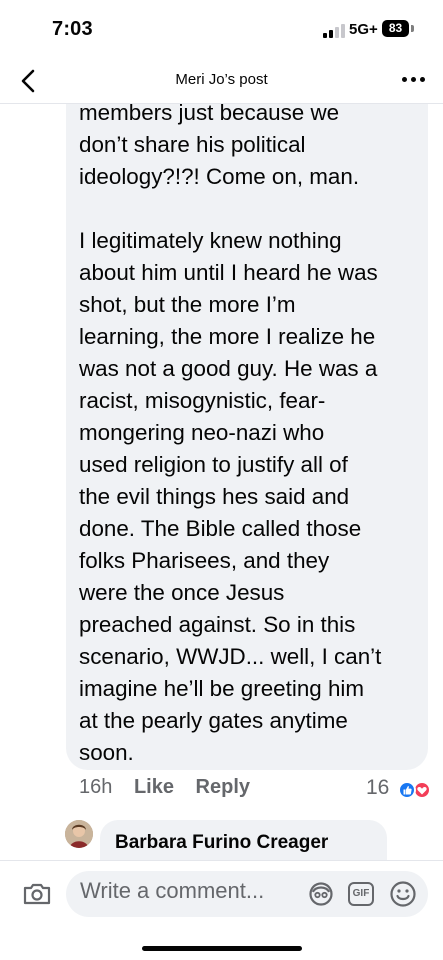  Describe the element at coordinates (202, 400) in the screenshot. I see `comment-line: racist, misogynistic, fear-` at that location.